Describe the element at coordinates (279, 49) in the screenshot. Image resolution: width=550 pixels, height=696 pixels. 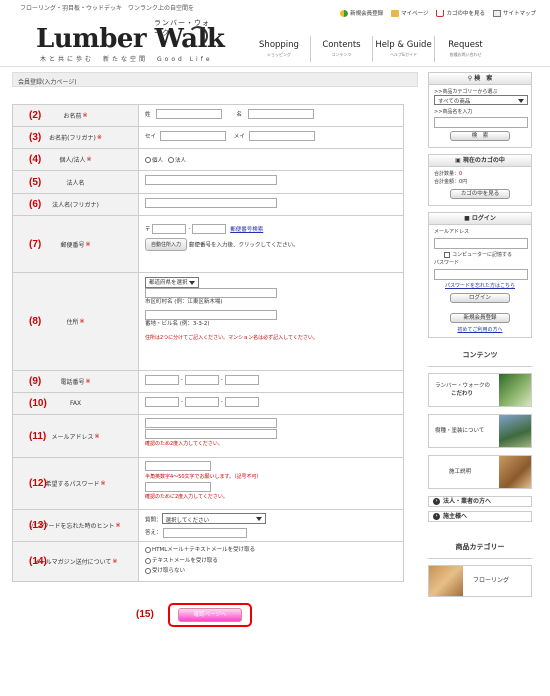
I see `nav-shopping: Shopping ショッピング` at that location.